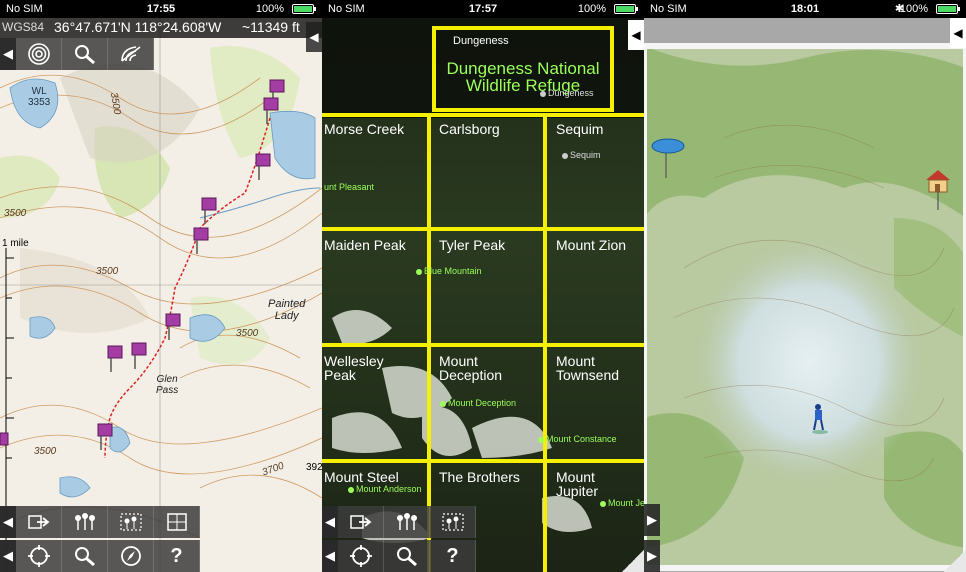 The height and width of the screenshot is (572, 966). What do you see at coordinates (85, 54) in the screenshot?
I see `search-icon` at bounding box center [85, 54].